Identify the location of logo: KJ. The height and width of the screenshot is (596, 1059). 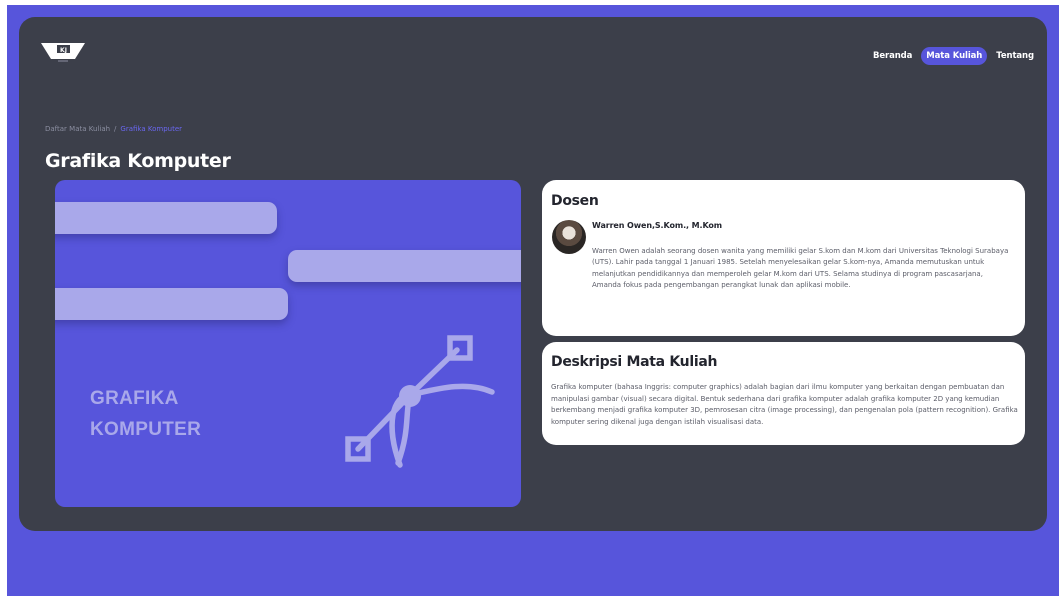
(63, 52).